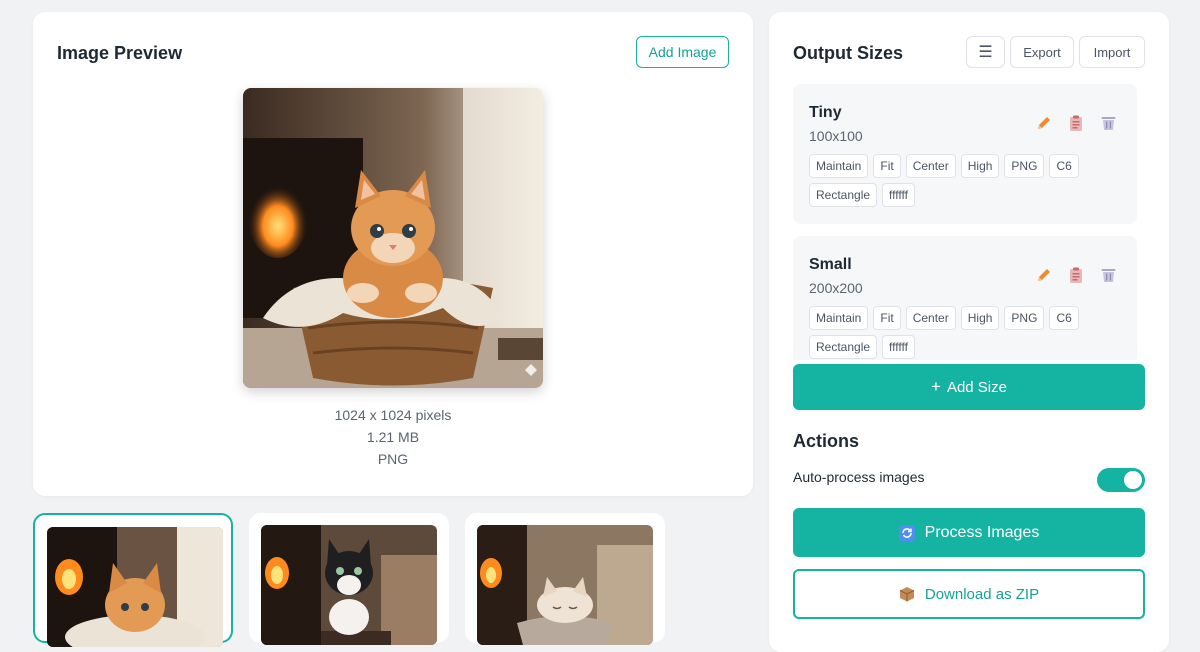  I want to click on refresh-icon, so click(906, 532).